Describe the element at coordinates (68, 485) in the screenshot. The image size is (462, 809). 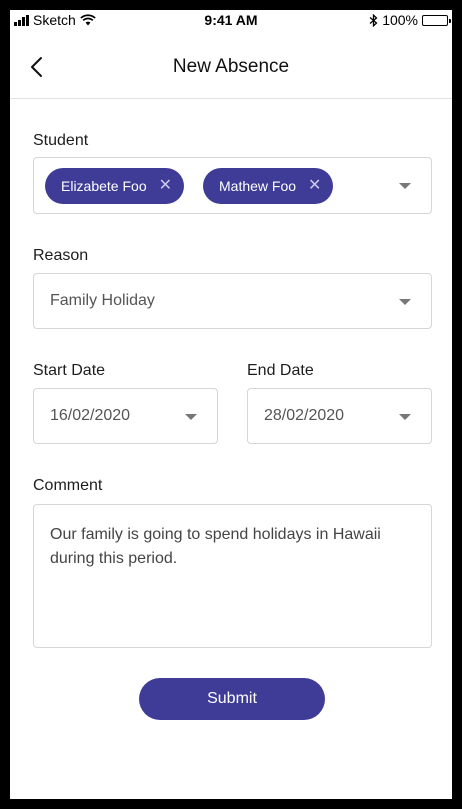
I see `comment-label: Comment` at that location.